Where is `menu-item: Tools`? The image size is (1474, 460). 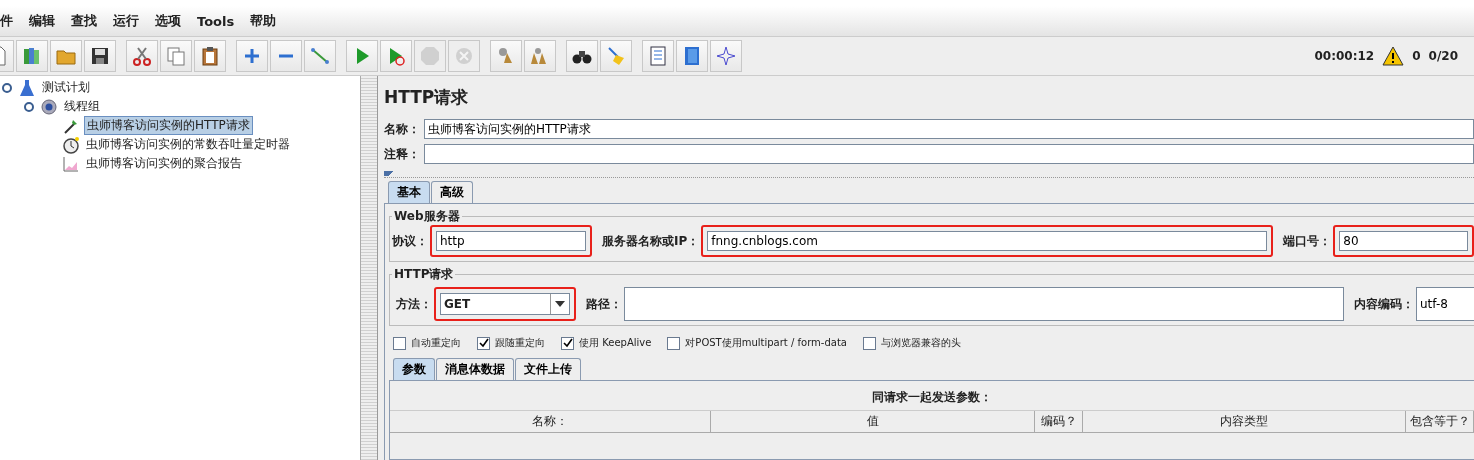 menu-item: Tools is located at coordinates (216, 21).